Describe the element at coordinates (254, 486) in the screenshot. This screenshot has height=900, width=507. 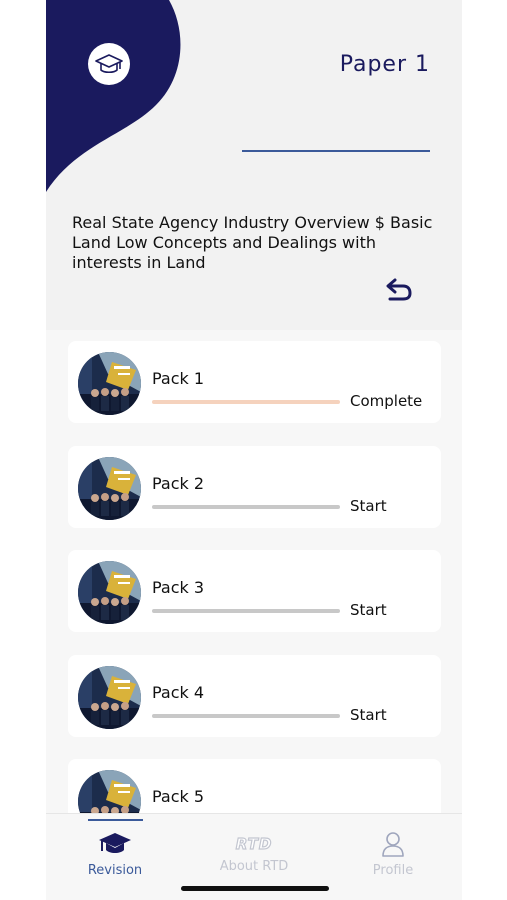
I see `pack-card: Pack 2 Start` at that location.